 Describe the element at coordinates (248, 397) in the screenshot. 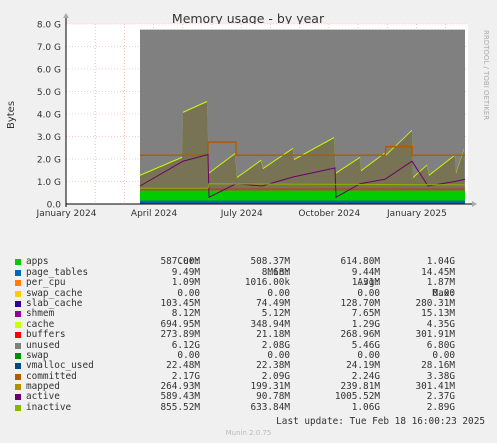

I see `legend-row-active: active 589.43M 90.78M 1005.52M 2.37G` at that location.